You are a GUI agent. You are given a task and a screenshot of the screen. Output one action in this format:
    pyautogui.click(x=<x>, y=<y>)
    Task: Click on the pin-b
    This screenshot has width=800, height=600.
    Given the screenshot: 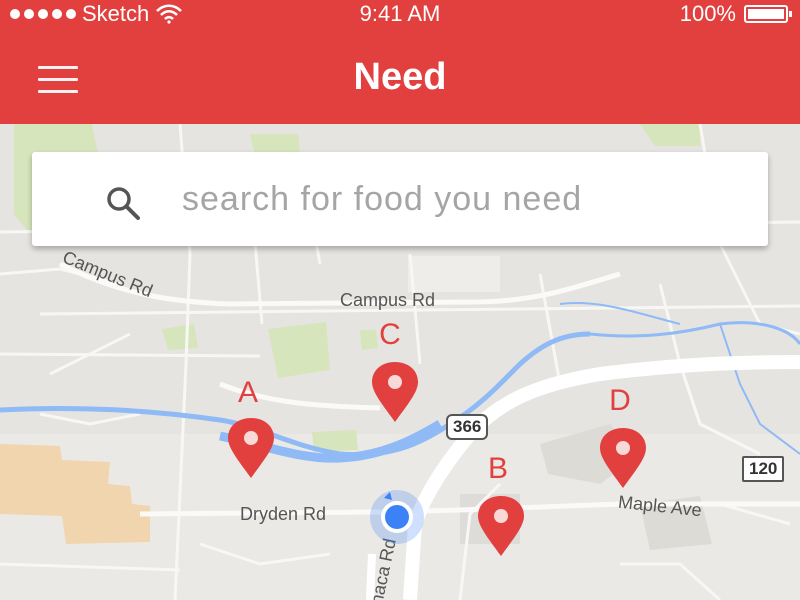 What is the action you would take?
    pyautogui.click(x=501, y=526)
    